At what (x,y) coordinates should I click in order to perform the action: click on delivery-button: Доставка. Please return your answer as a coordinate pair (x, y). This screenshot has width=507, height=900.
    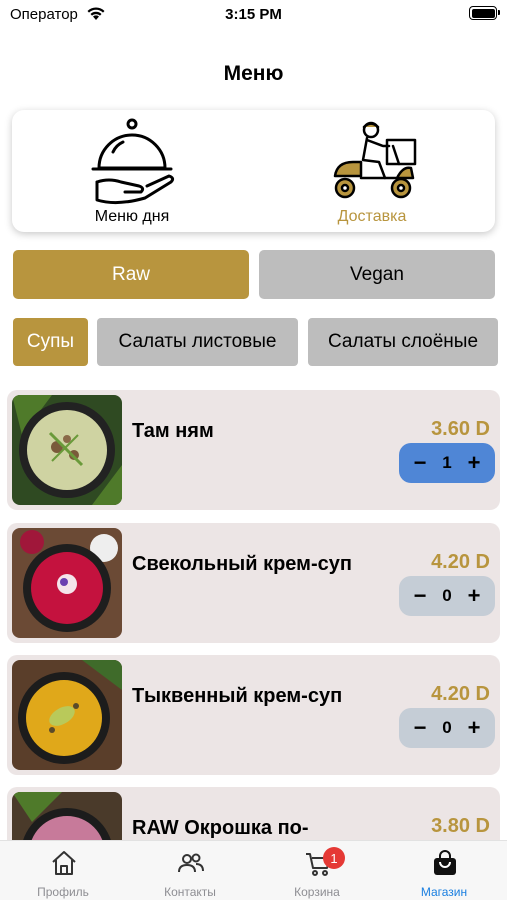
    Looking at the image, I should click on (372, 171).